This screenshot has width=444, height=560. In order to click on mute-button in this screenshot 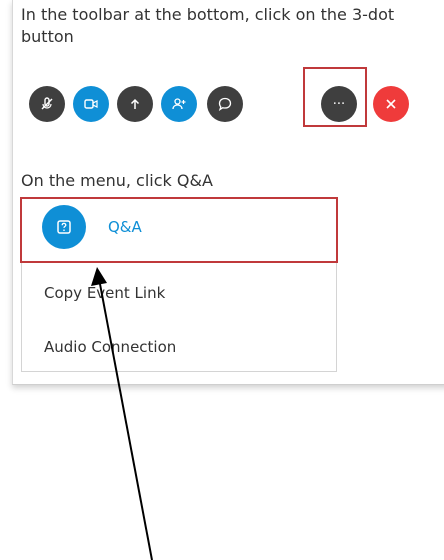, I will do `click(47, 104)`.